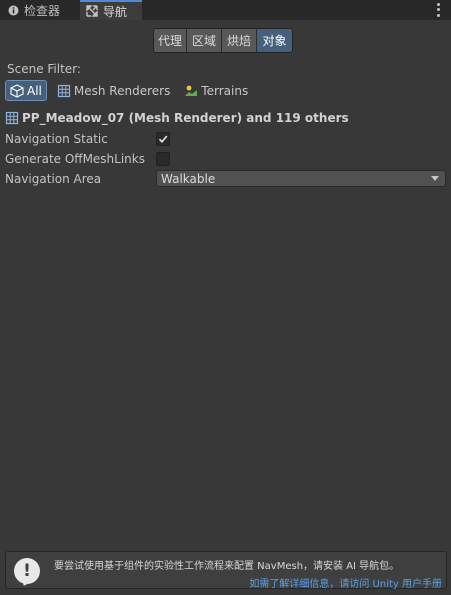  Describe the element at coordinates (225, 10) in the screenshot. I see `window-tab-bar: 检查器 导航` at that location.